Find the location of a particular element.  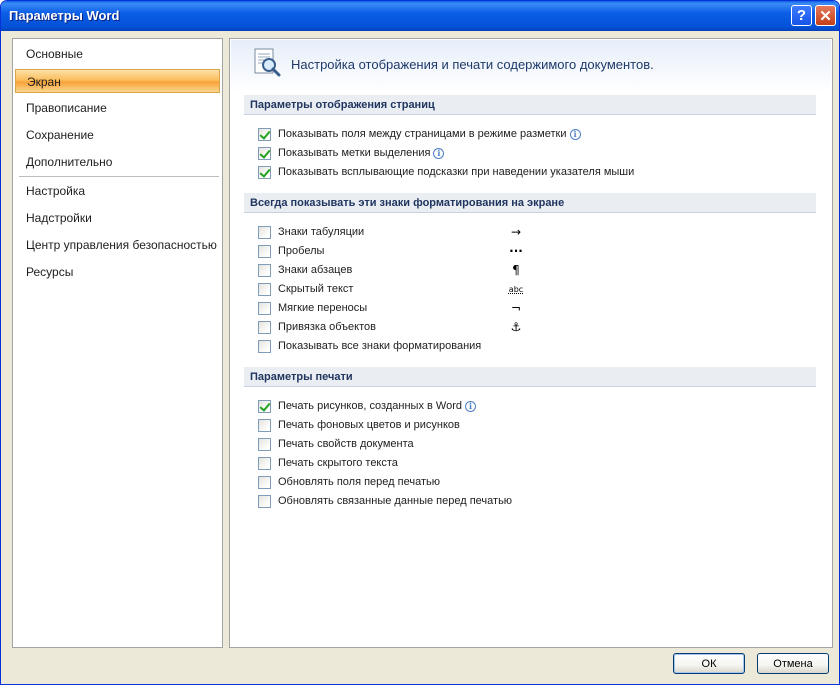

option-label: Пробелы is located at coordinates (301, 251).